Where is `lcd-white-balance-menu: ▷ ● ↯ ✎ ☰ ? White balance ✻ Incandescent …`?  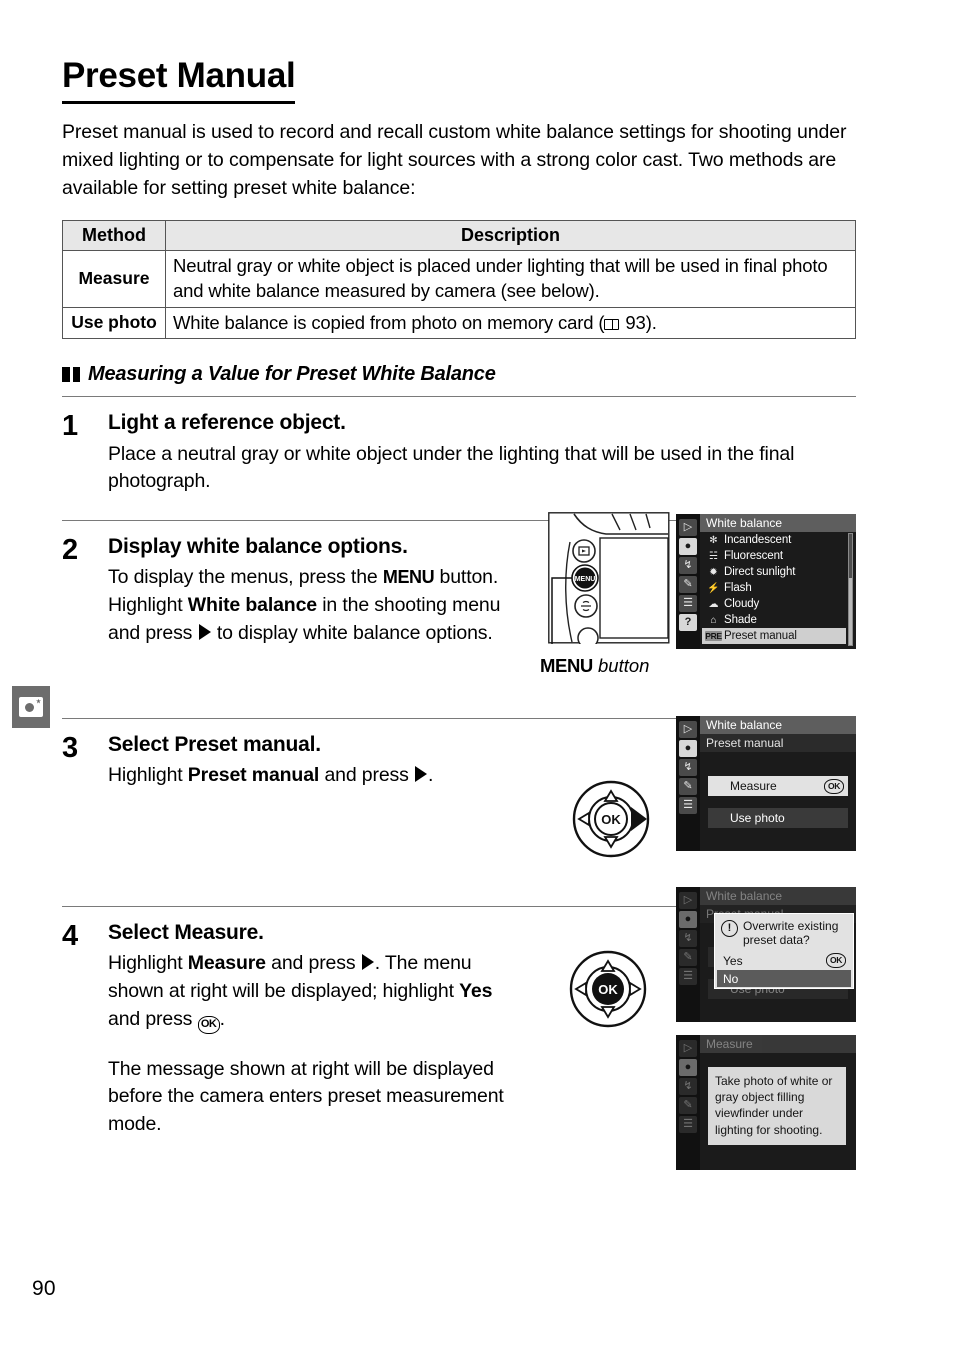
lcd-white-balance-menu: ▷ ● ↯ ✎ ☰ ? White balance ✻ Incandescent … is located at coordinates (766, 581).